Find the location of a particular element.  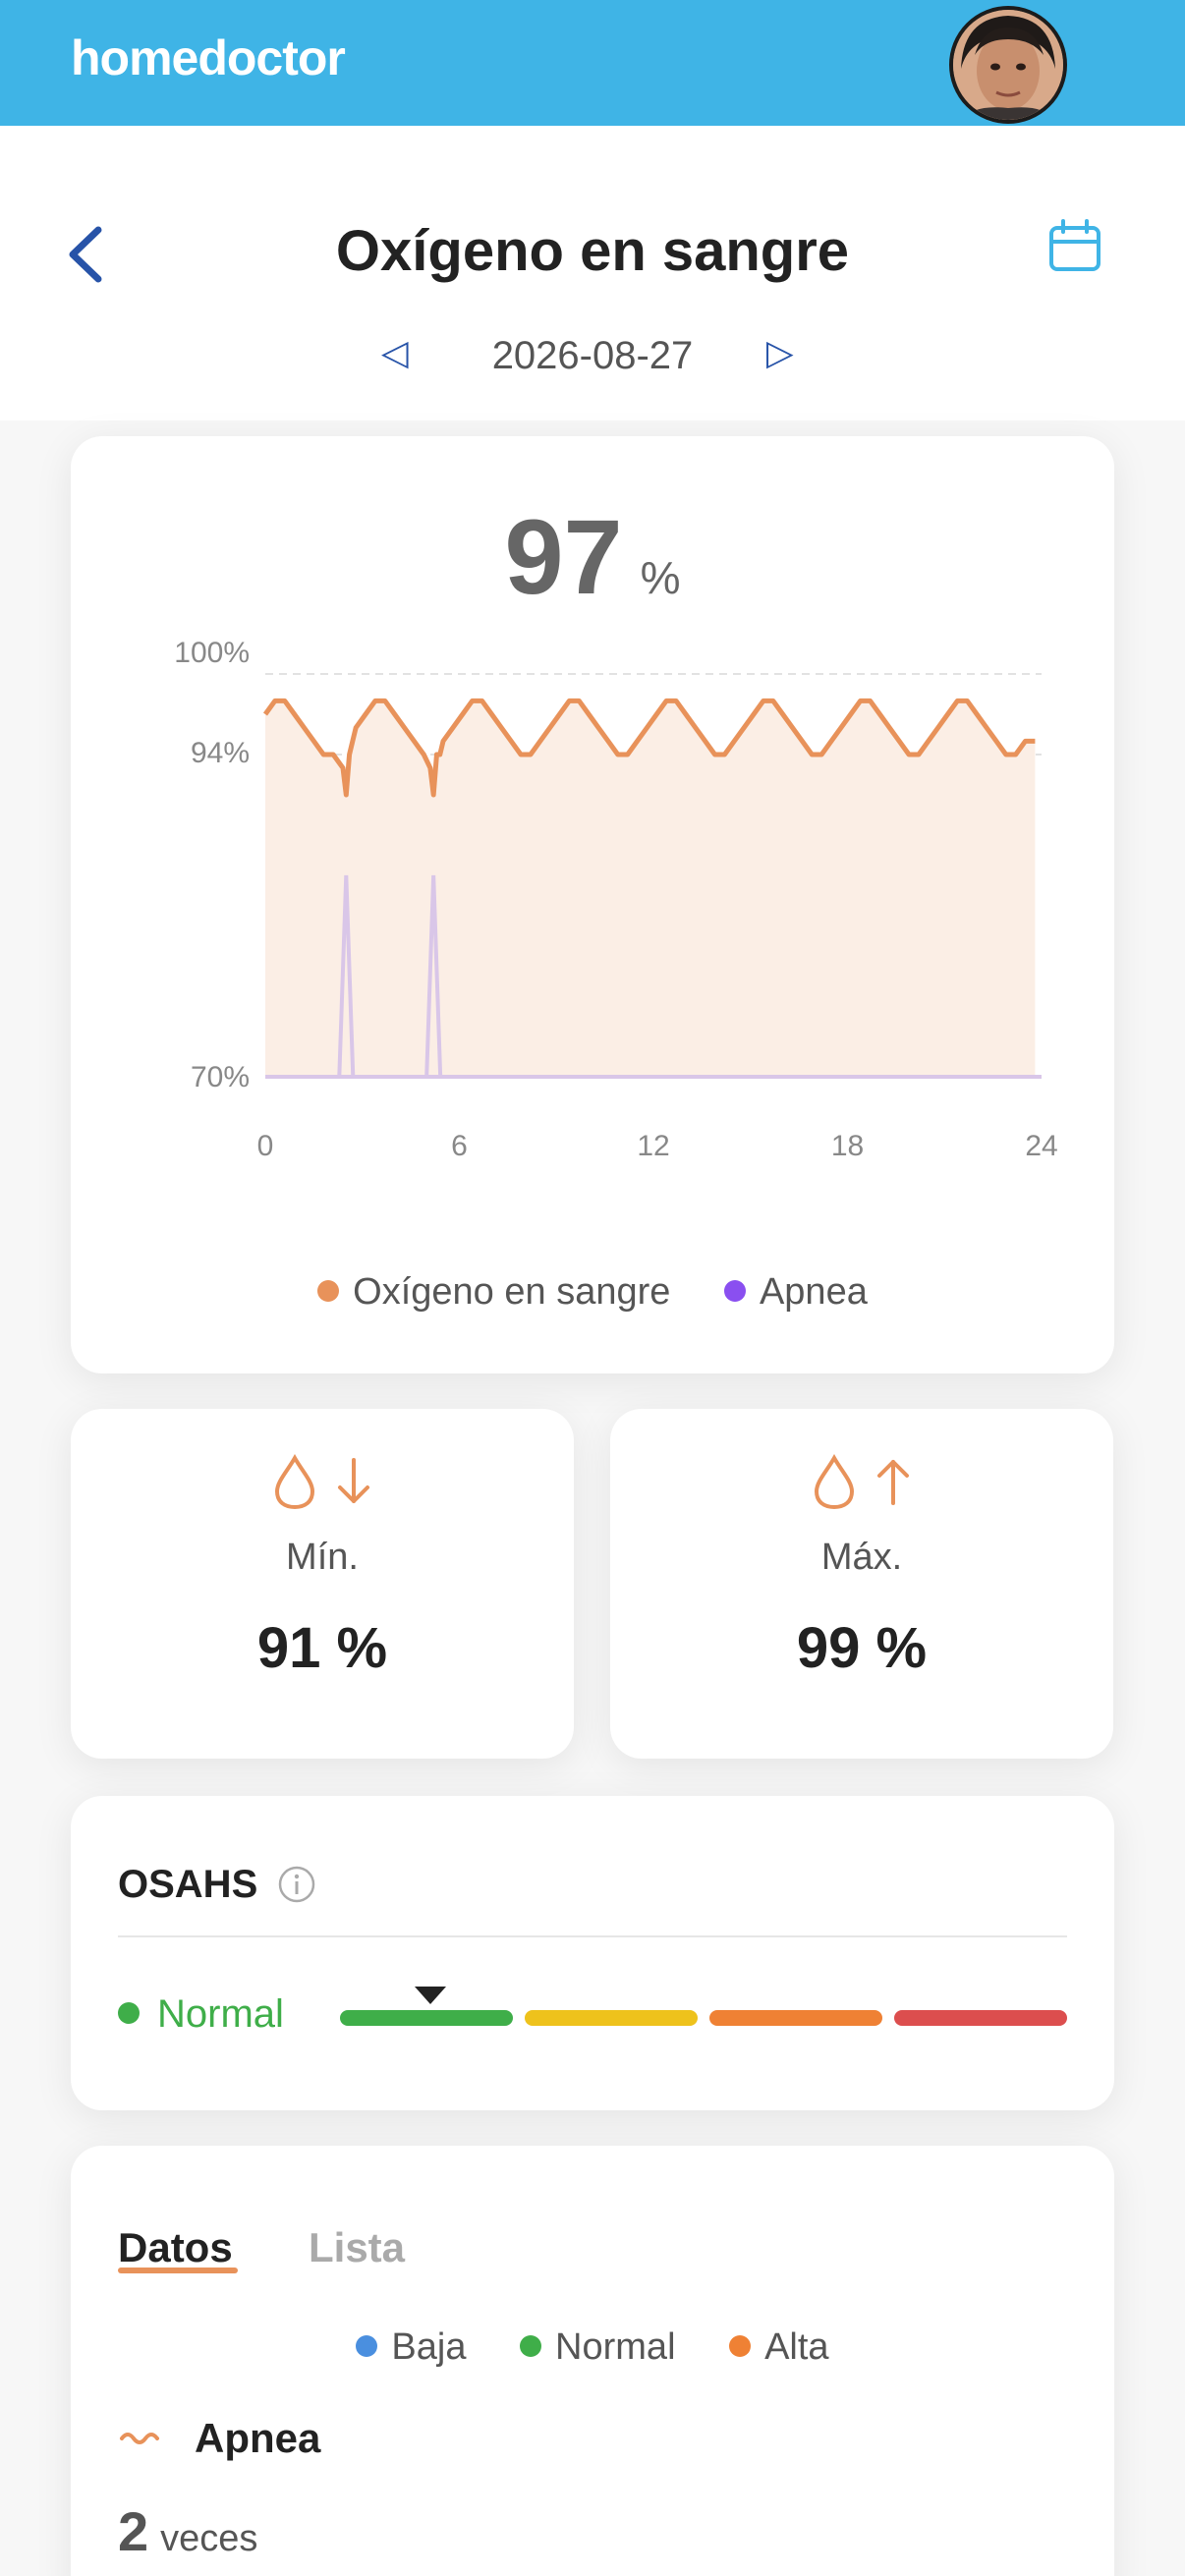

legend-label-alta: Alta is located at coordinates (797, 2347).